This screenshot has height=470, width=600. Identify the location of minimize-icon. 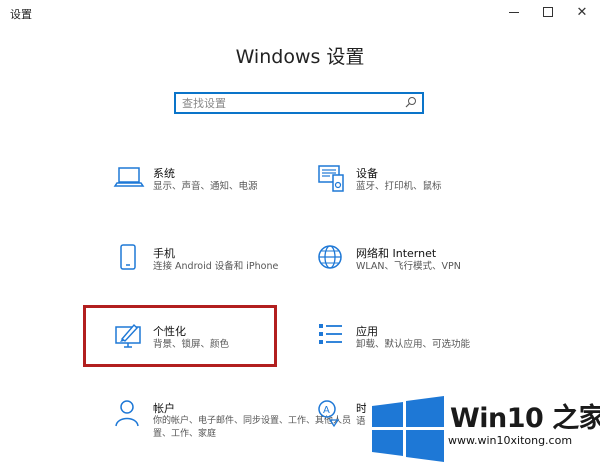
(514, 12).